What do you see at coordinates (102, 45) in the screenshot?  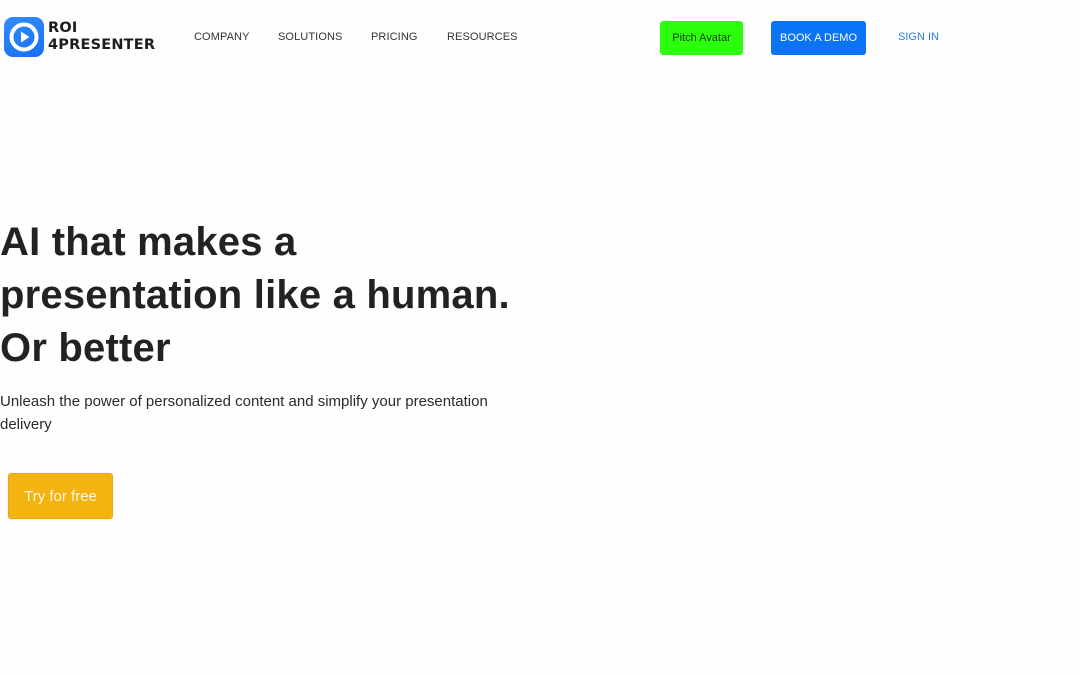 I see `brand-name-line2: 4PRESENTER` at bounding box center [102, 45].